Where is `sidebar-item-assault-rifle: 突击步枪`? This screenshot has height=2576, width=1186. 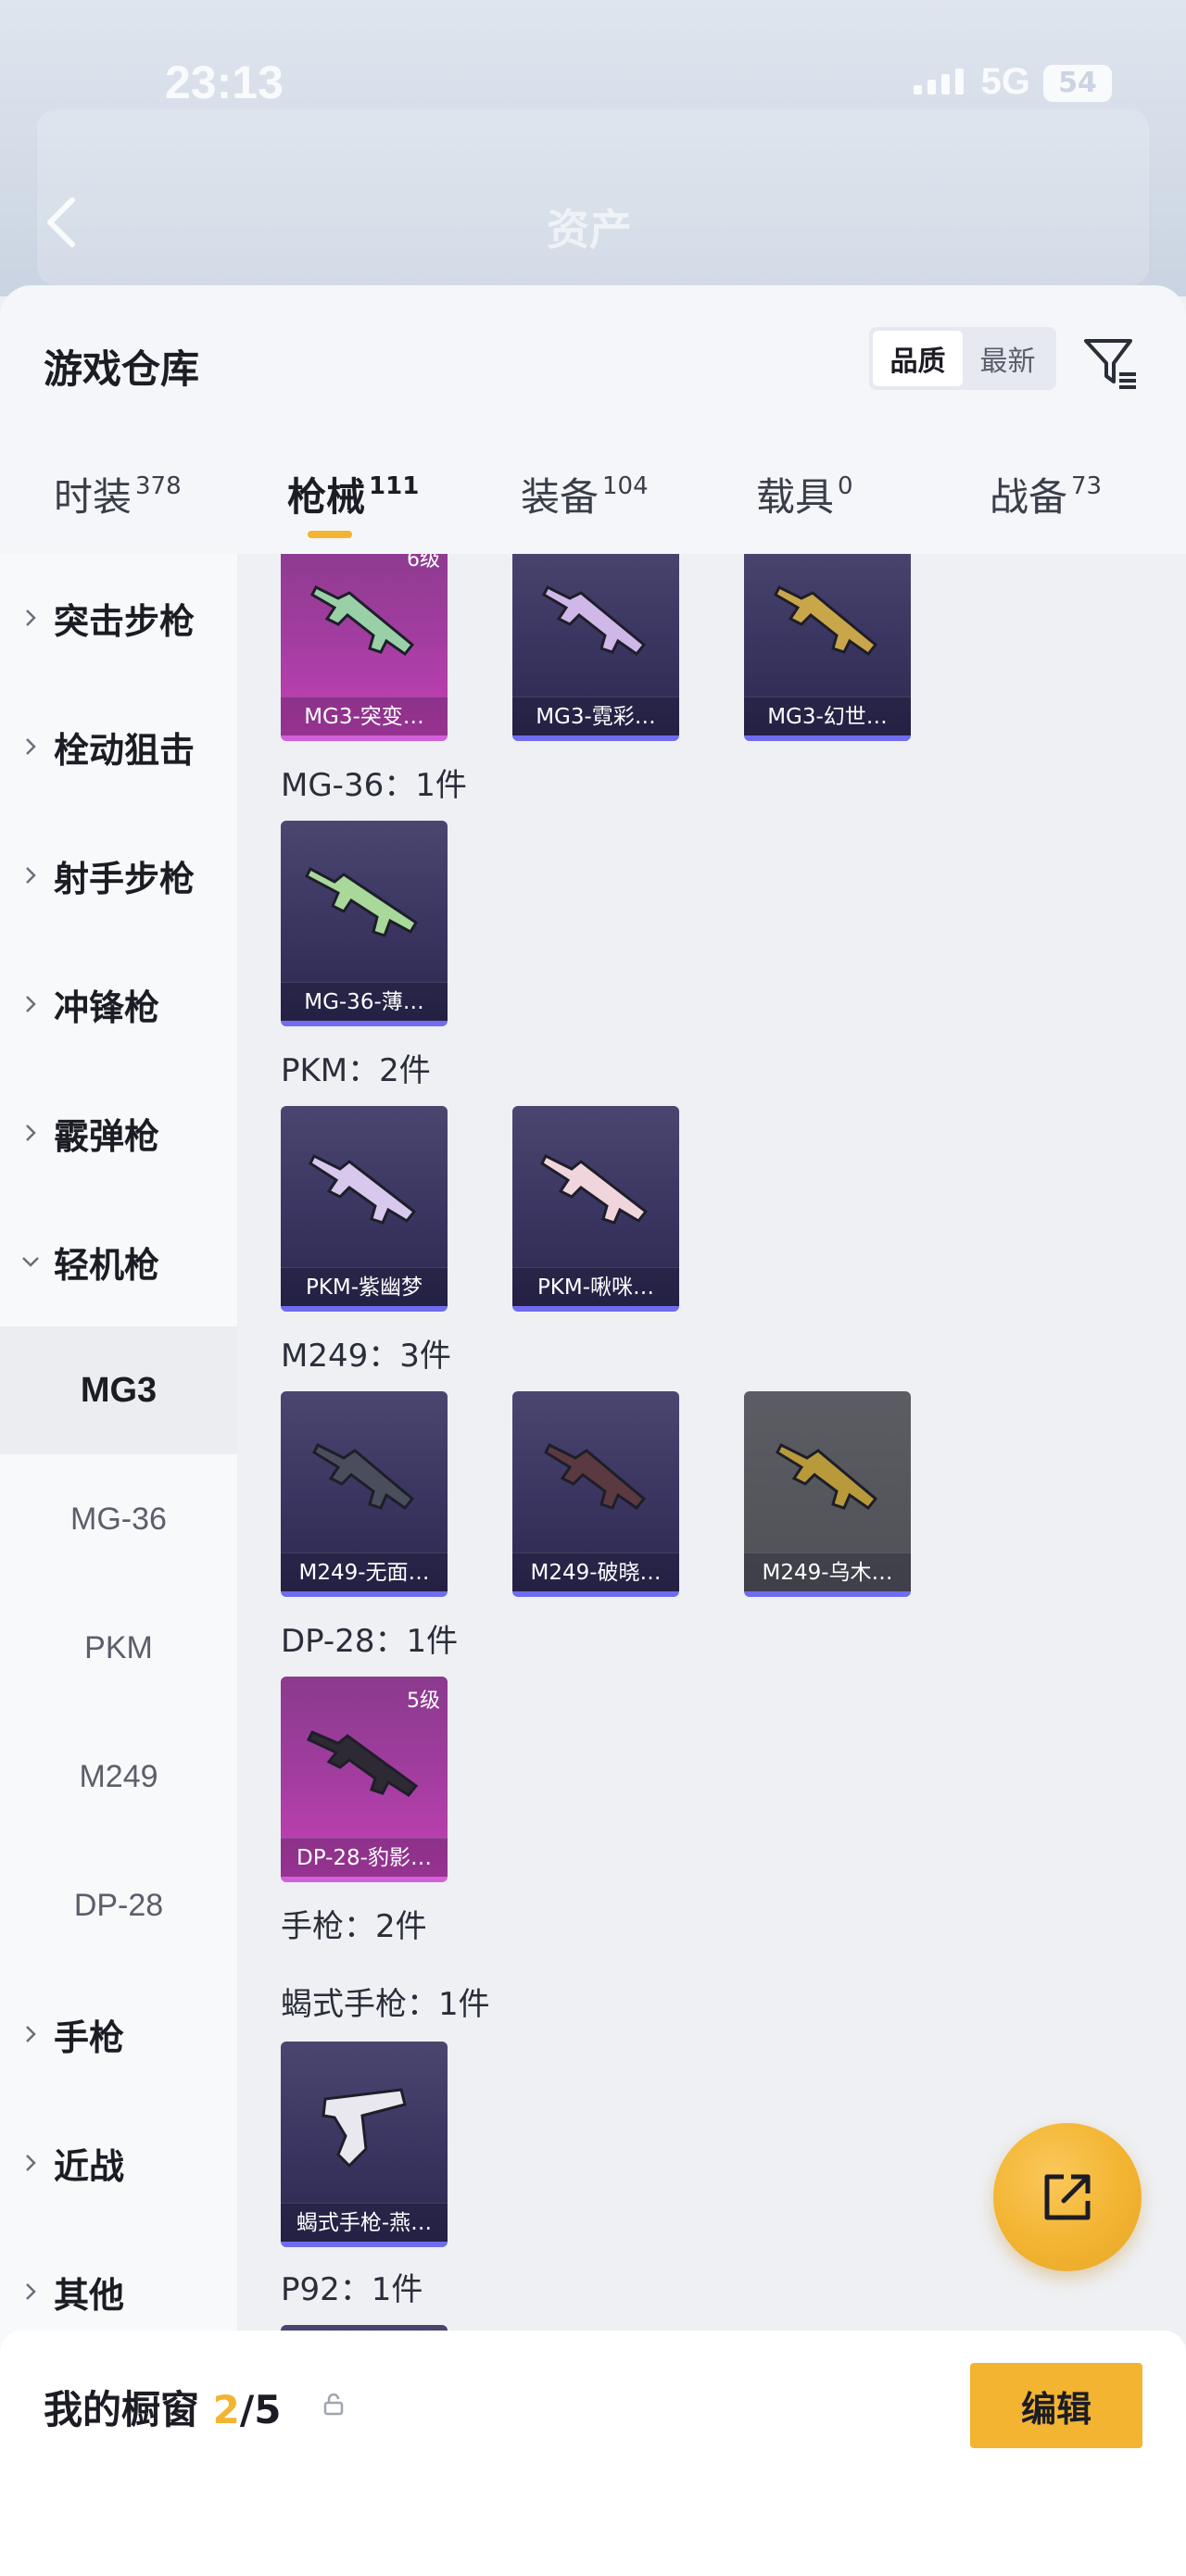 sidebar-item-assault-rifle: 突击步枪 is located at coordinates (118, 618).